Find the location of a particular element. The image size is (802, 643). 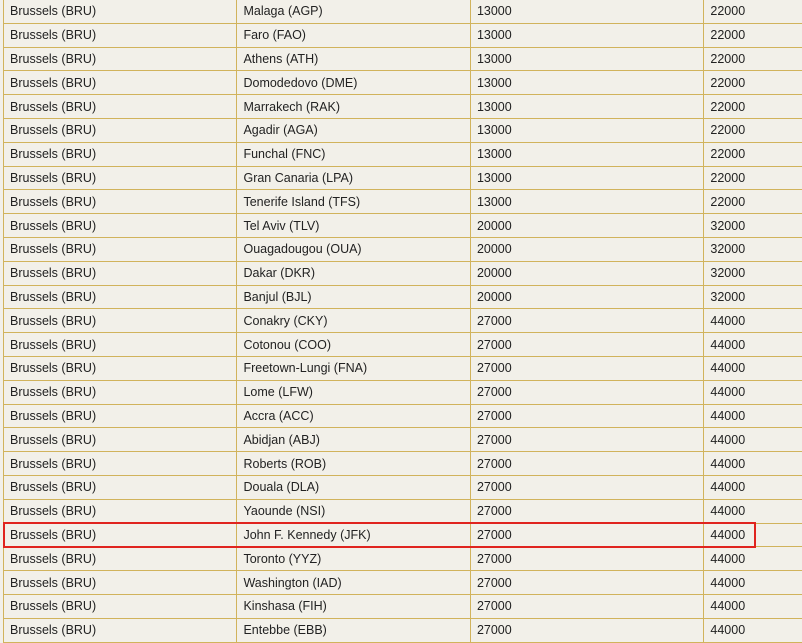

table-row: Brussels (BRU)Conakry (CKY)2700044000 is located at coordinates (403, 321).